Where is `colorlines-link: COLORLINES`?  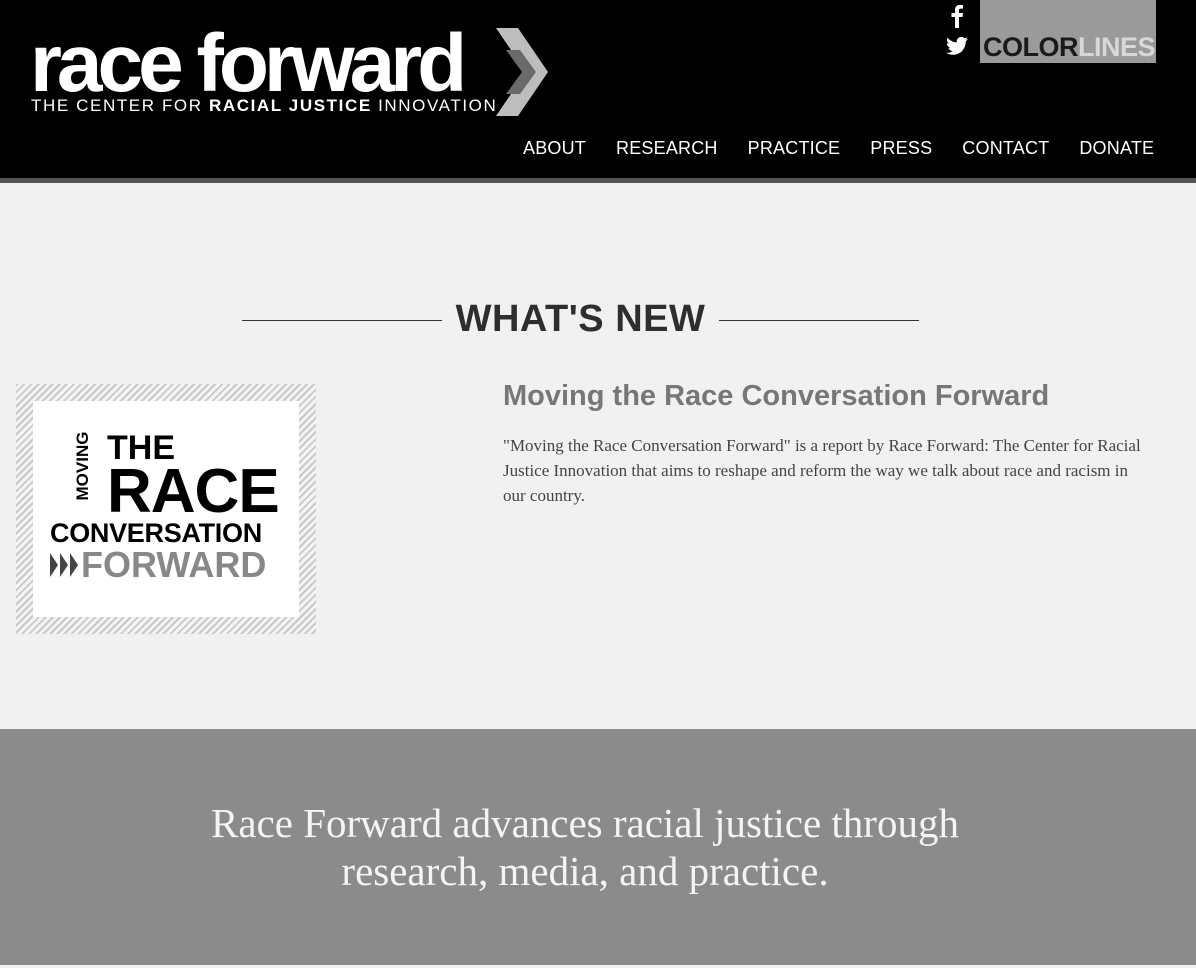 colorlines-link: COLORLINES is located at coordinates (1068, 31).